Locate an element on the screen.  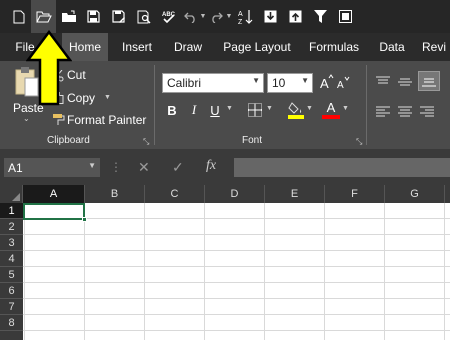
undo-dropdown-icon: ▼ is located at coordinates (203, 16).